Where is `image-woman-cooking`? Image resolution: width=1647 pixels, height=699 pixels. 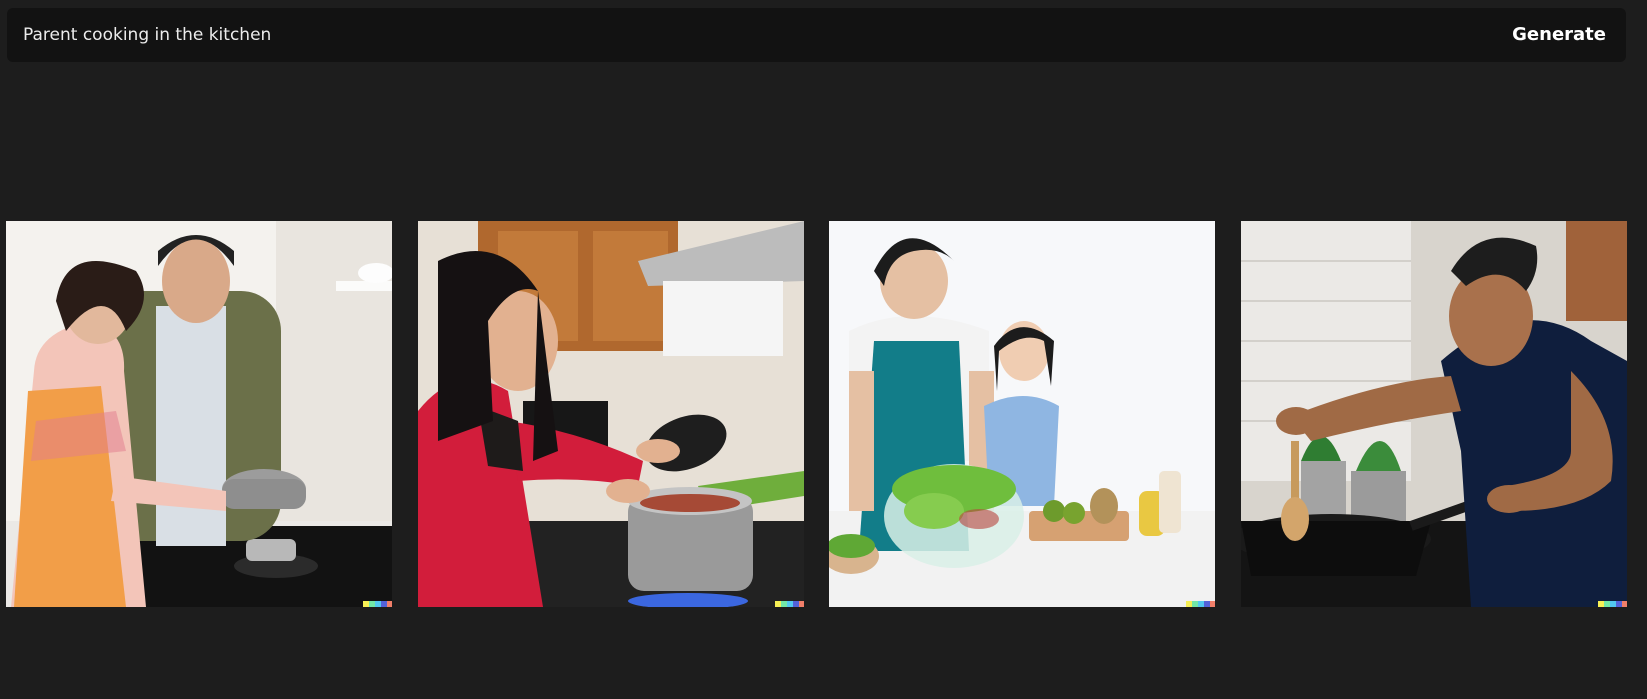 image-woman-cooking is located at coordinates (611, 414).